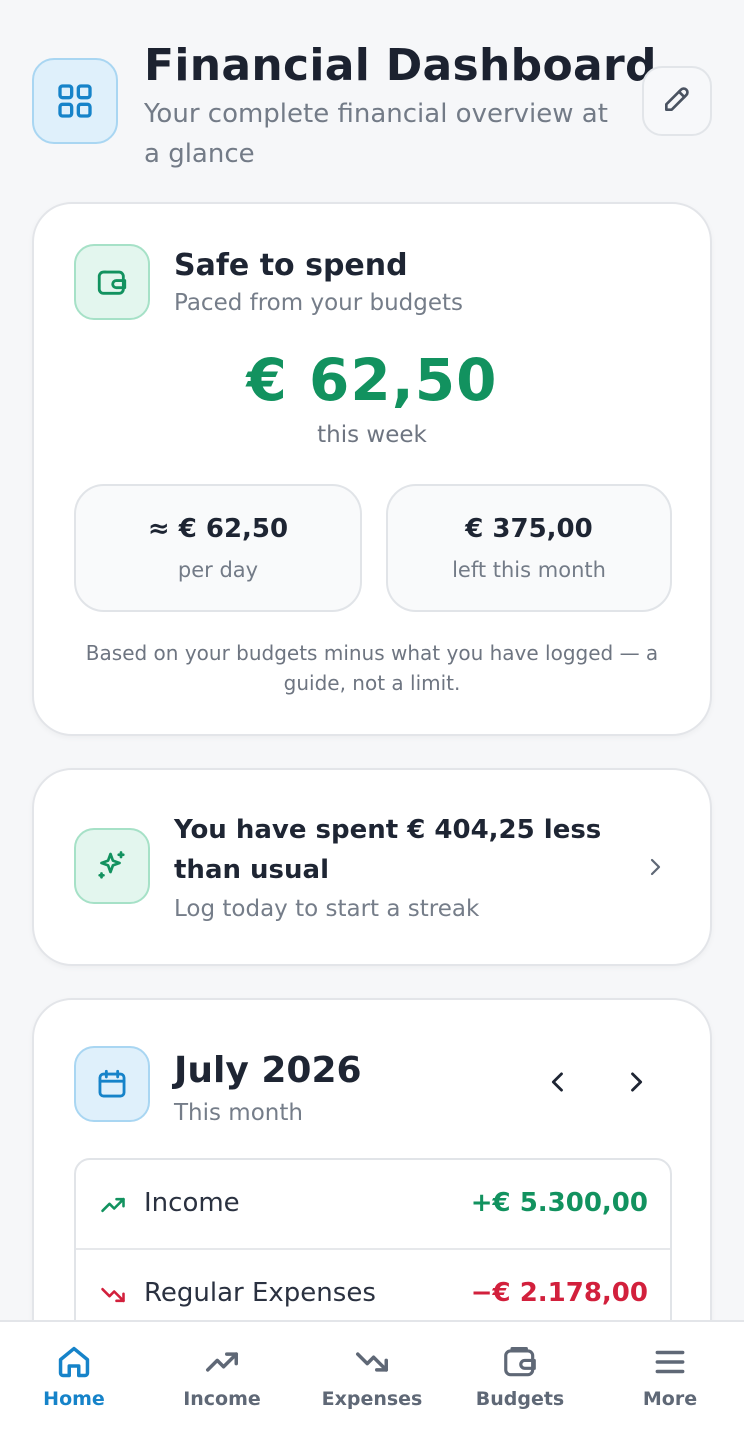 This screenshot has width=744, height=1448. Describe the element at coordinates (238, 1113) in the screenshot. I see `month-subtitle: This month` at that location.